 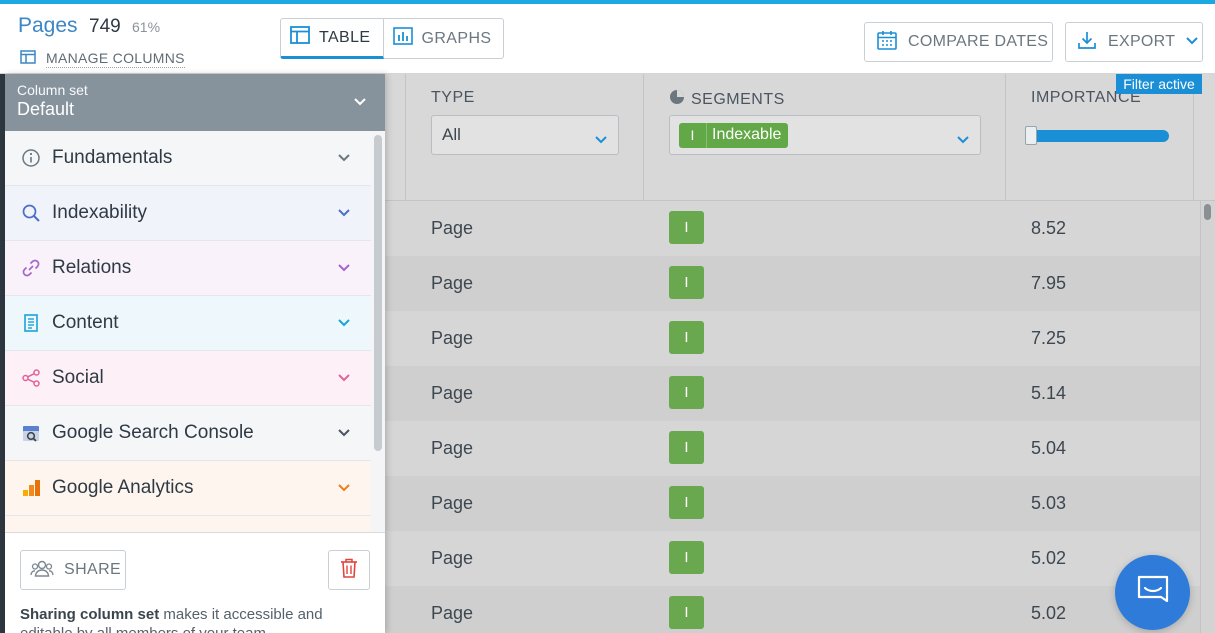 I want to click on segment-tag-label: Indexable, so click(x=747, y=134).